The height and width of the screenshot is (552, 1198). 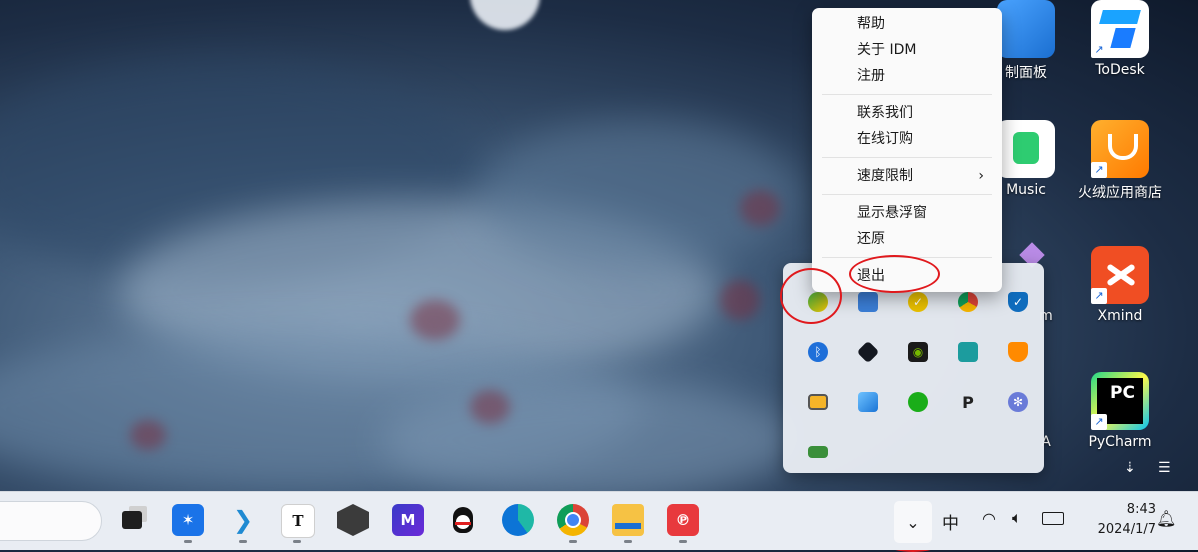 What do you see at coordinates (1116, 529) in the screenshot?
I see `clock-date: 2024/1/7` at bounding box center [1116, 529].